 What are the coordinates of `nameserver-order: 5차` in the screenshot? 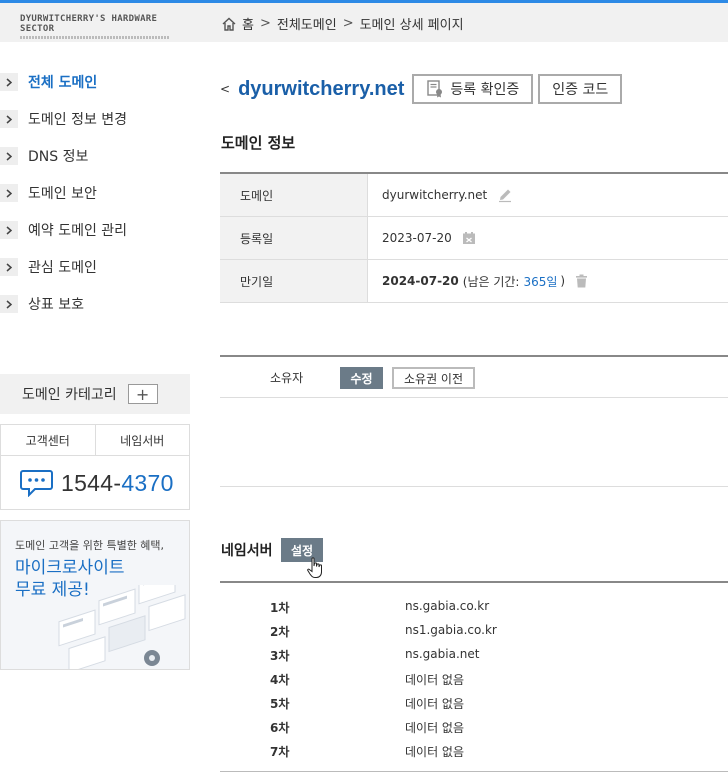 It's located at (280, 704).